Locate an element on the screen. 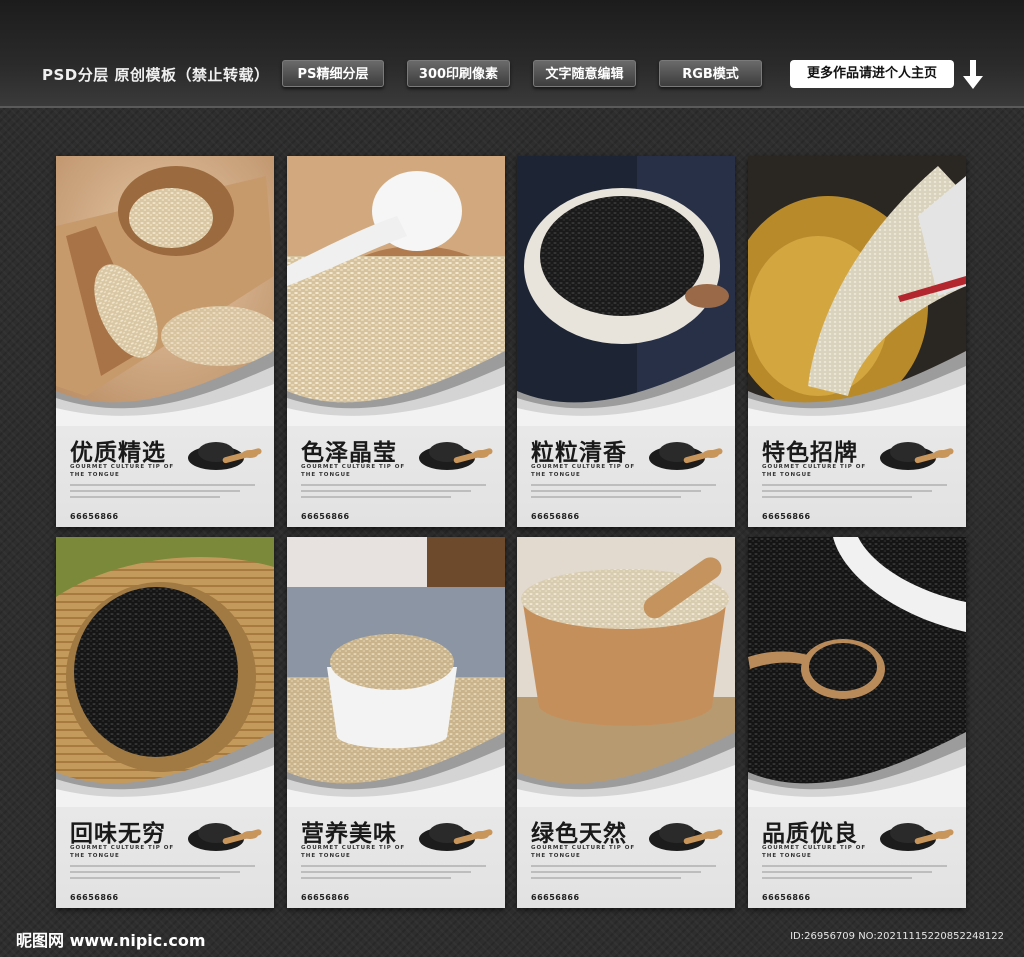  poster-title: 回味无穷 is located at coordinates (118, 834).